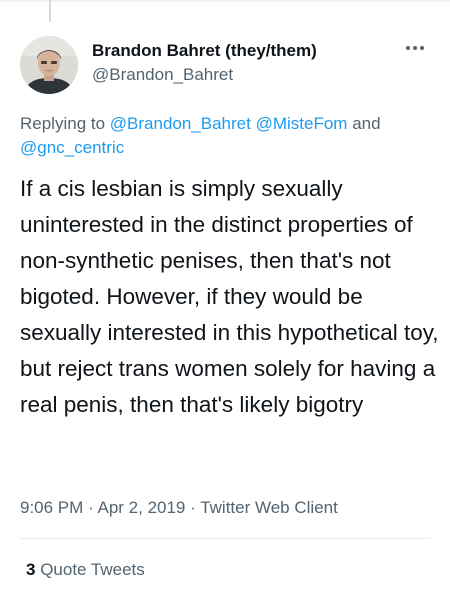 This screenshot has width=450, height=600. Describe the element at coordinates (225, 538) in the screenshot. I see `divider` at that location.